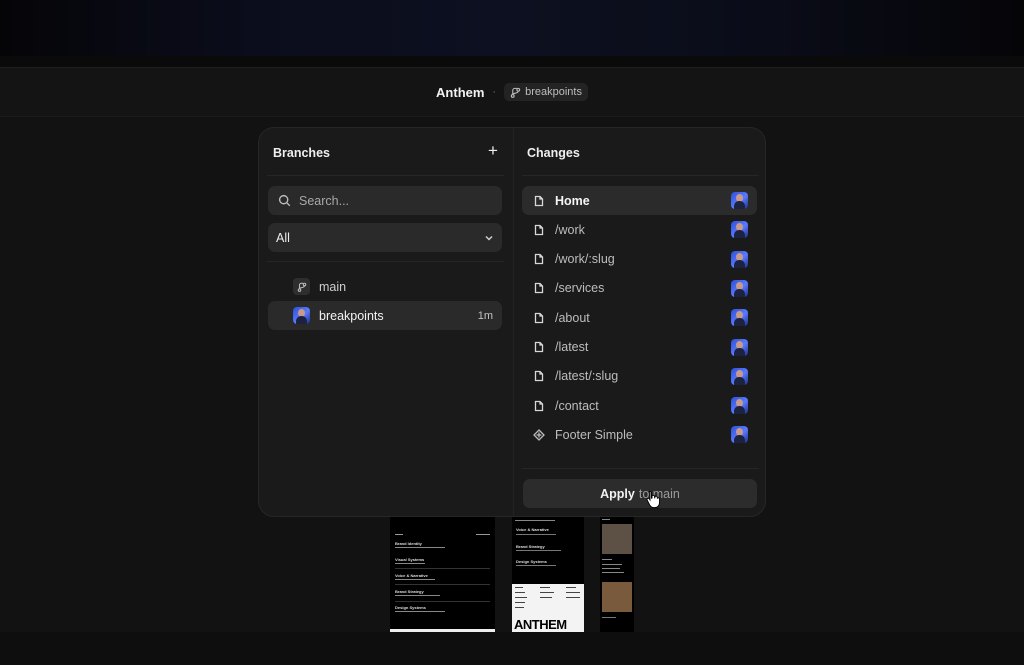 The width and height of the screenshot is (1024, 665). Describe the element at coordinates (460, 92) in the screenshot. I see `project-name: Anthem` at that location.